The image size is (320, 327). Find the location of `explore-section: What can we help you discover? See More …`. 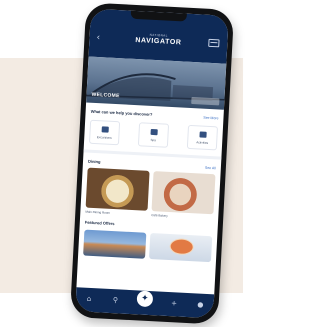

explore-section: What can we help you discover? See More … is located at coordinates (154, 126).